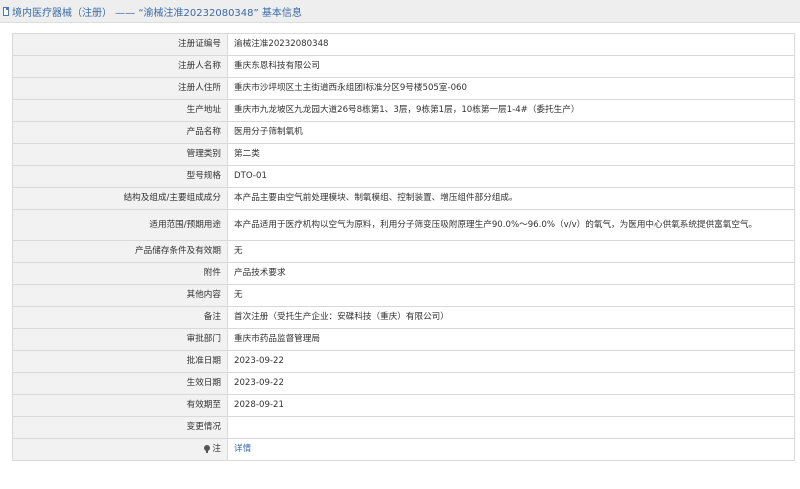 Image resolution: width=800 pixels, height=489 pixels. What do you see at coordinates (120, 339) in the screenshot?
I see `row-label: 审批部门` at bounding box center [120, 339].